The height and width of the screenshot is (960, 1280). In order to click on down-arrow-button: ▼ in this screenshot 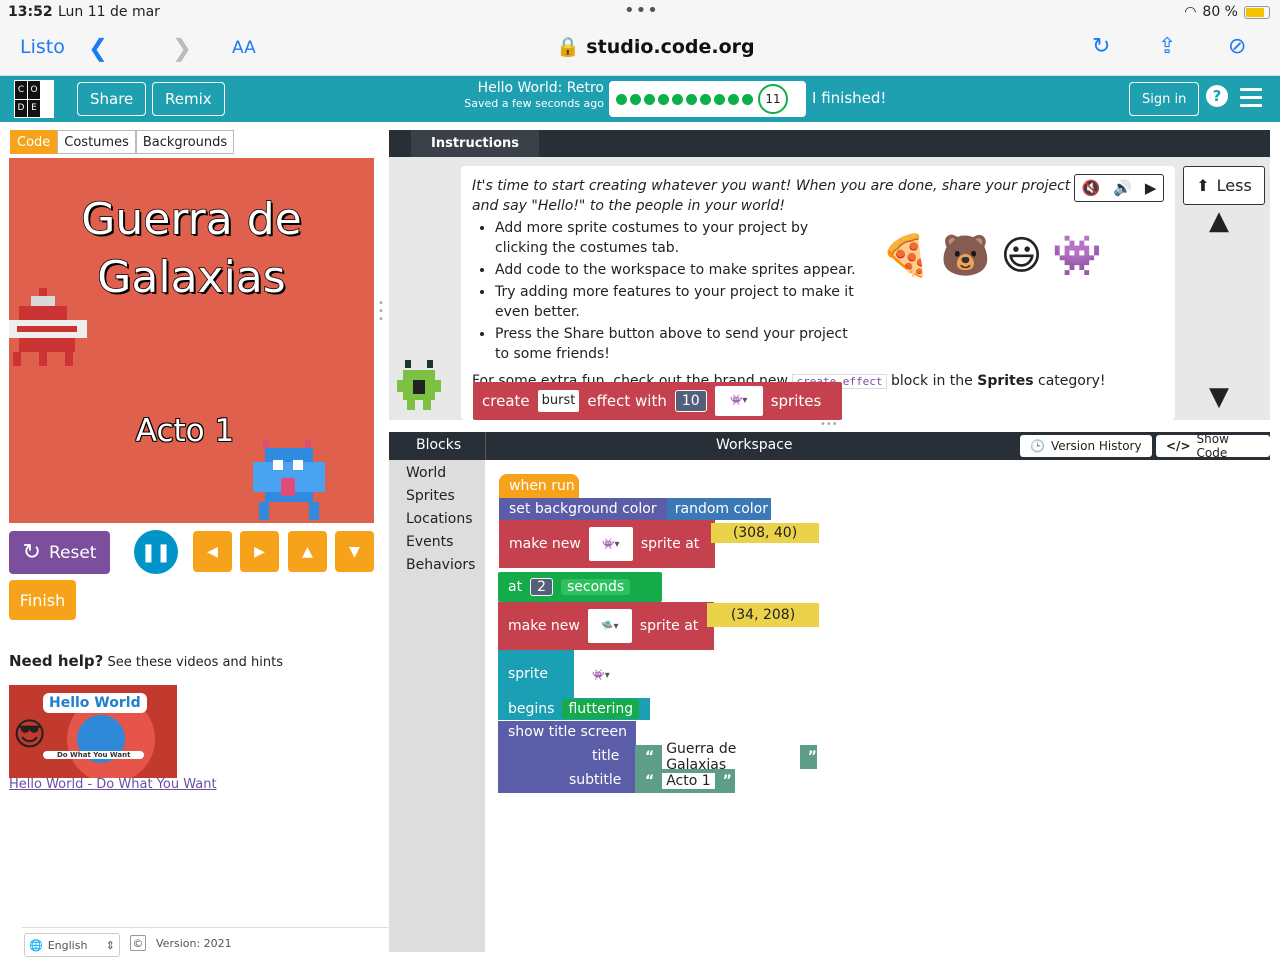, I will do `click(354, 551)`.